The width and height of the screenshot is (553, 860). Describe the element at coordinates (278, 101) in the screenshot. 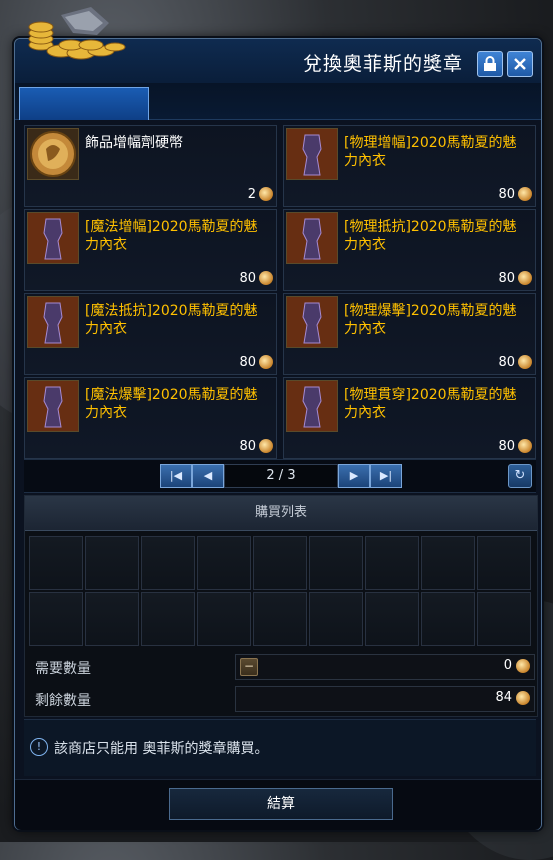

I see `tab-bar` at that location.